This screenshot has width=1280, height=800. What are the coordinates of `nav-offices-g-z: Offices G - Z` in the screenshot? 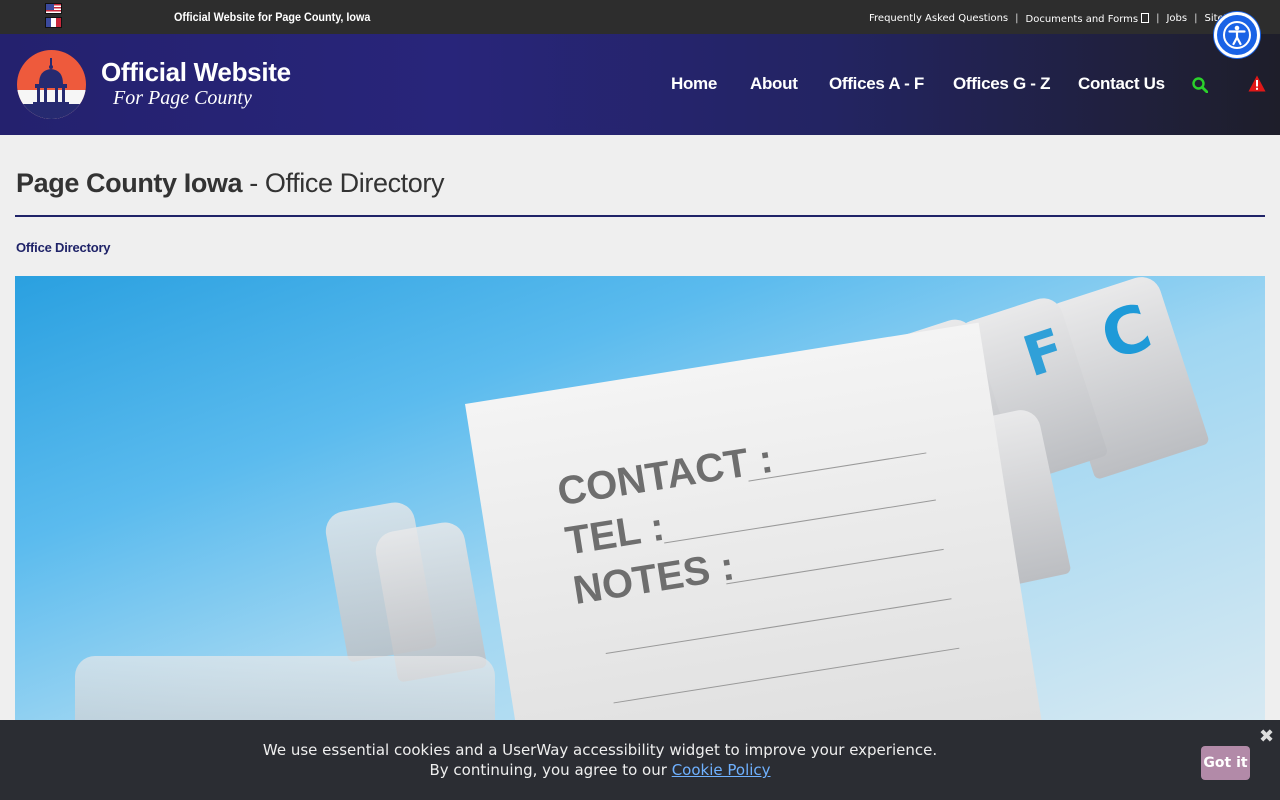 It's located at (1001, 84).